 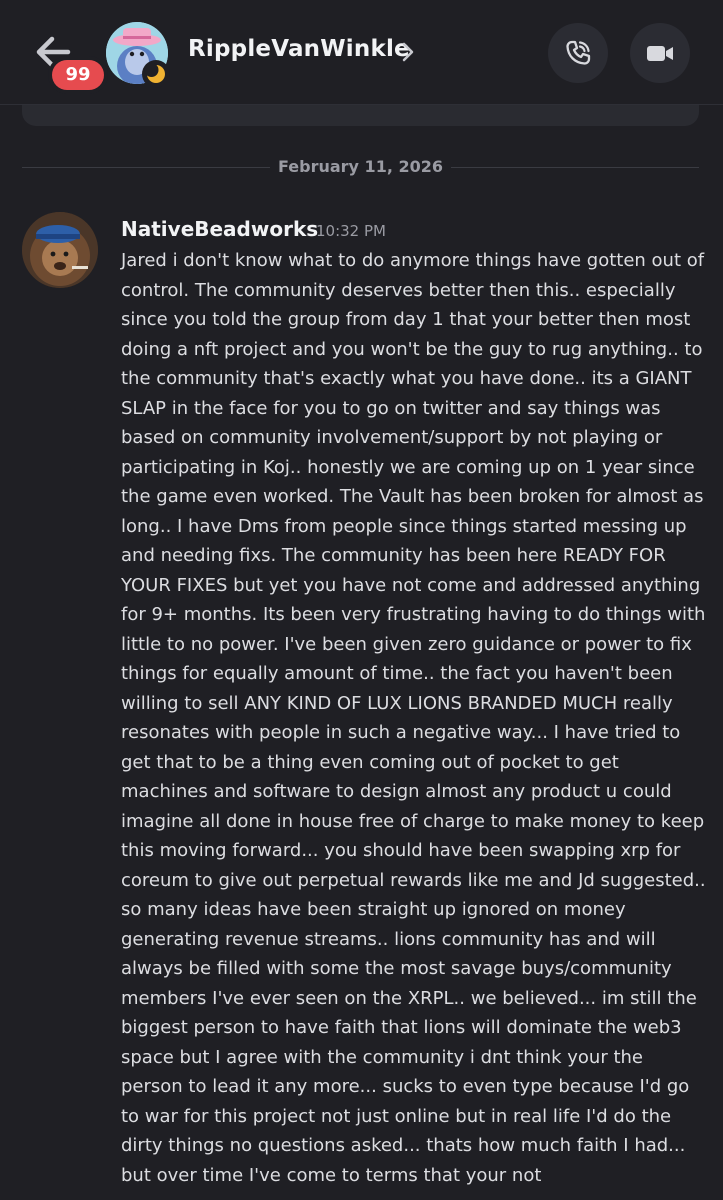 I want to click on message-author-avatar, so click(x=60, y=250).